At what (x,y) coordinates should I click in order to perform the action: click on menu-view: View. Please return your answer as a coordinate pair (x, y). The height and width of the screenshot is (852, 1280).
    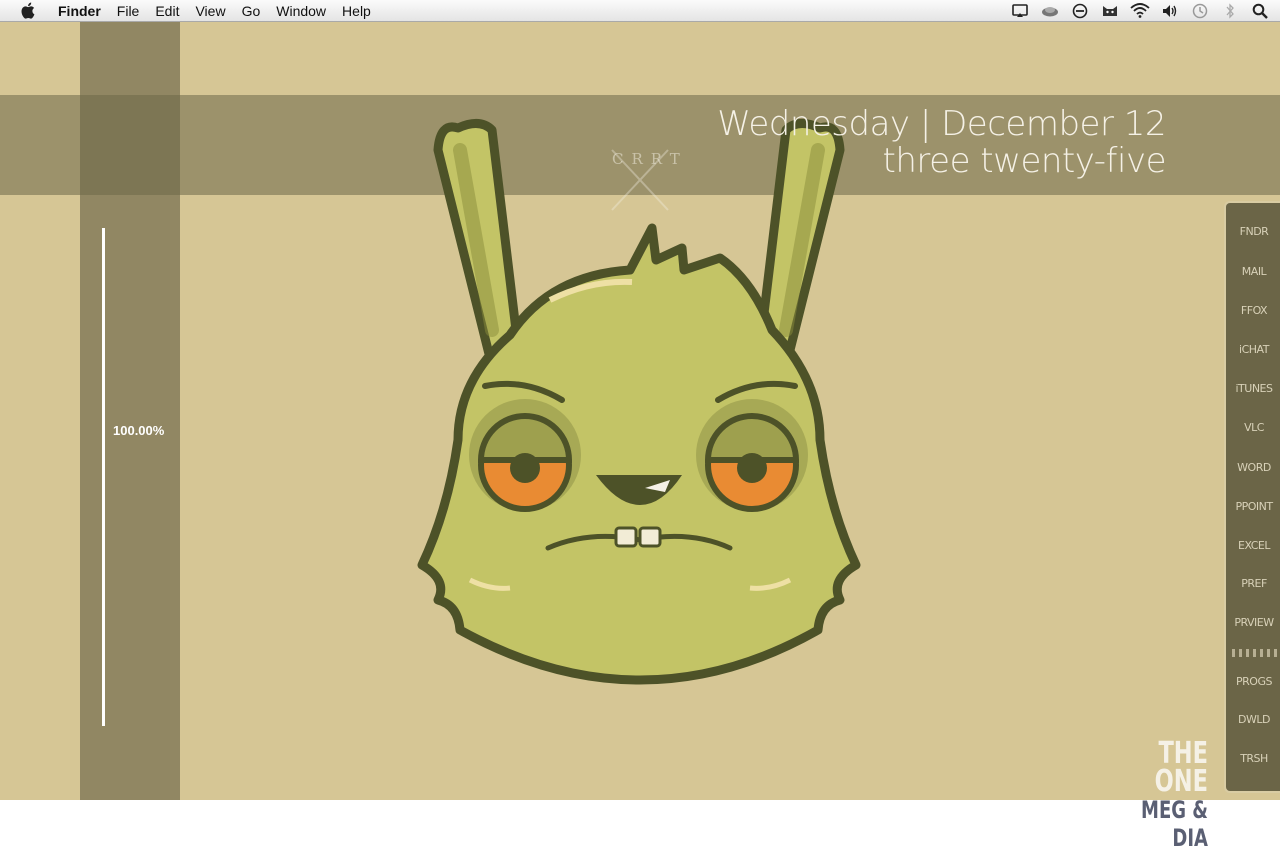
    Looking at the image, I should click on (210, 11).